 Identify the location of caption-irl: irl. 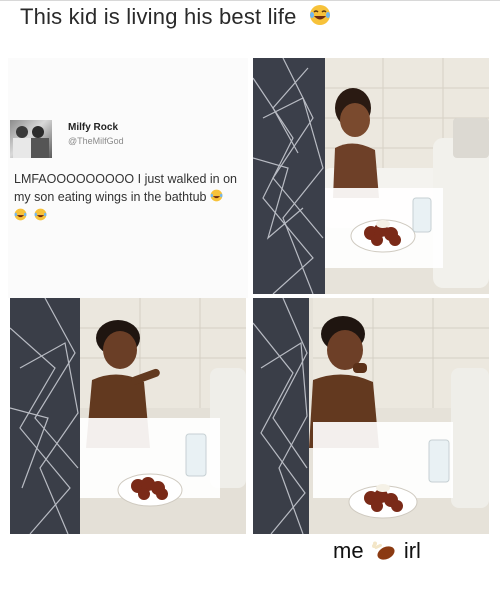
(412, 550).